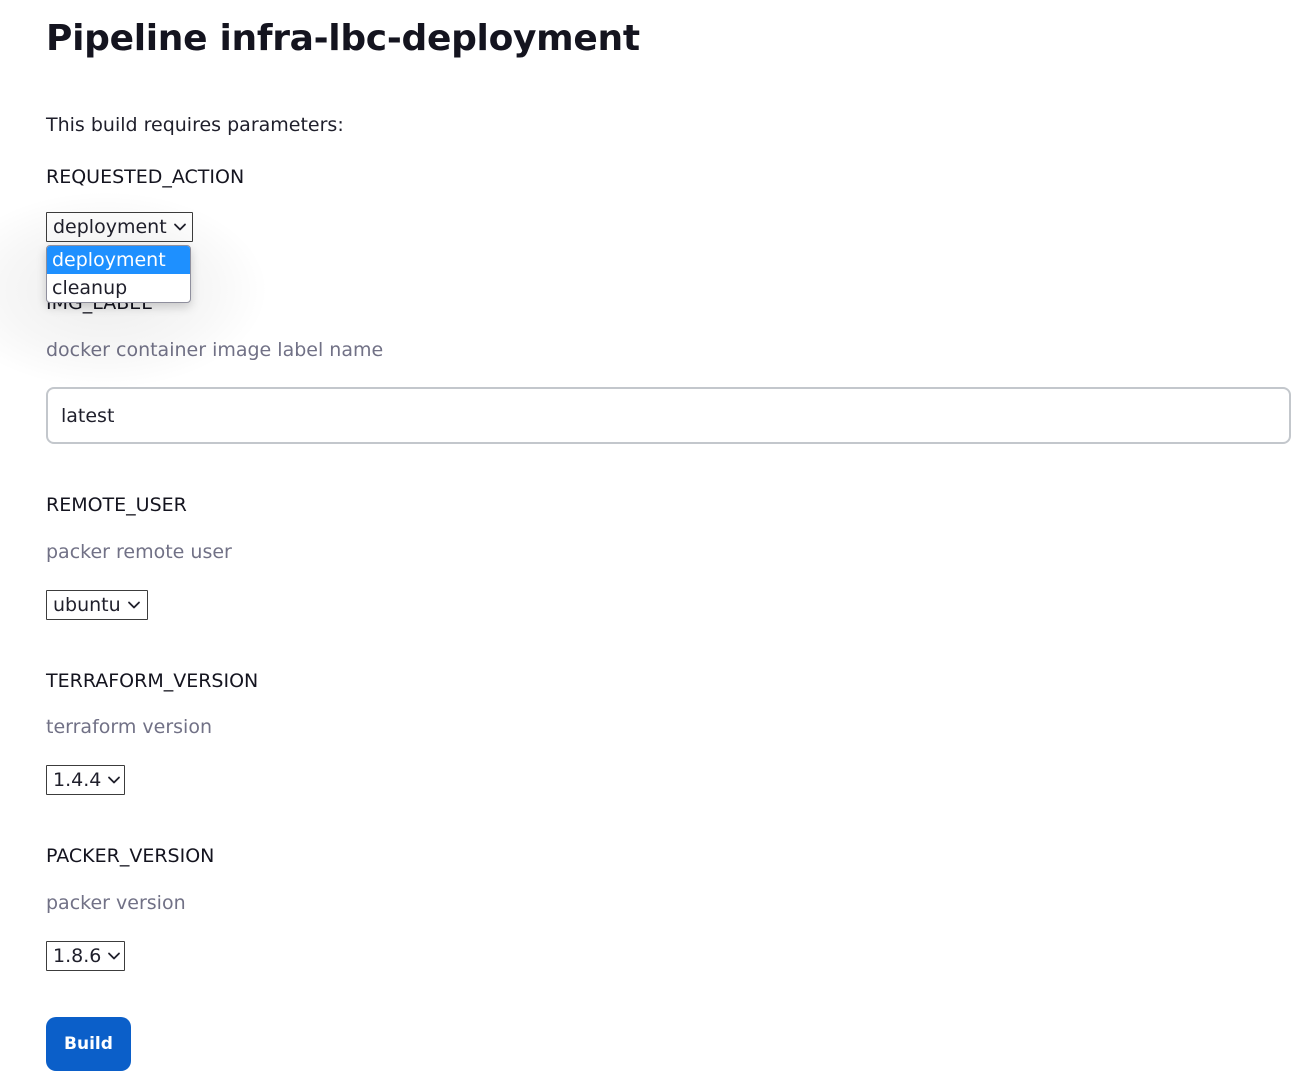  What do you see at coordinates (118, 260) in the screenshot?
I see `option-deployment: deployment` at bounding box center [118, 260].